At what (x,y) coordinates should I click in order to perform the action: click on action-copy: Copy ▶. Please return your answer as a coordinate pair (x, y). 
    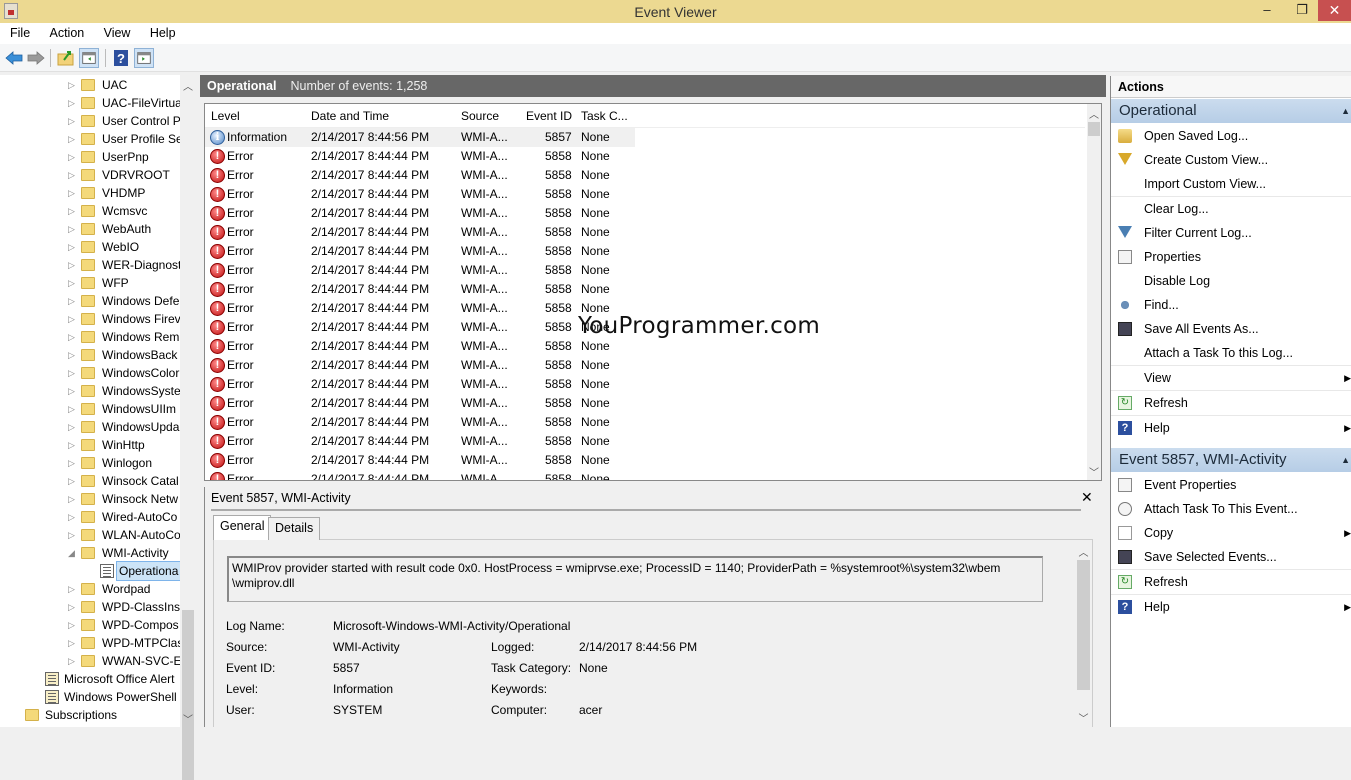
    Looking at the image, I should click on (1231, 533).